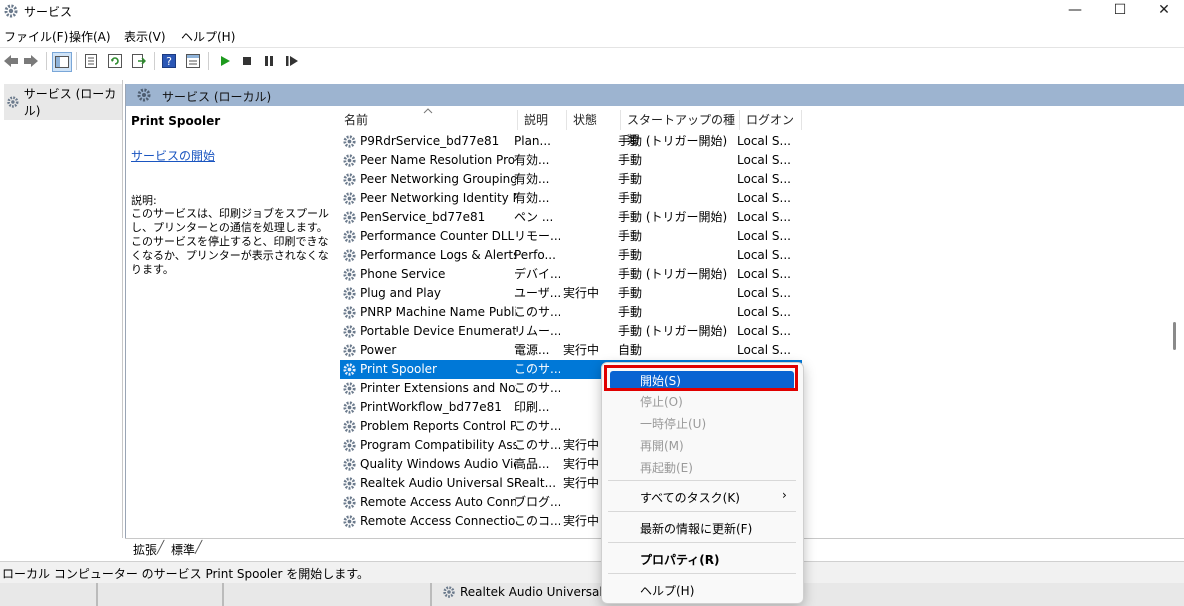  Describe the element at coordinates (701, 378) in the screenshot. I see `annotation-highlight-box` at that location.